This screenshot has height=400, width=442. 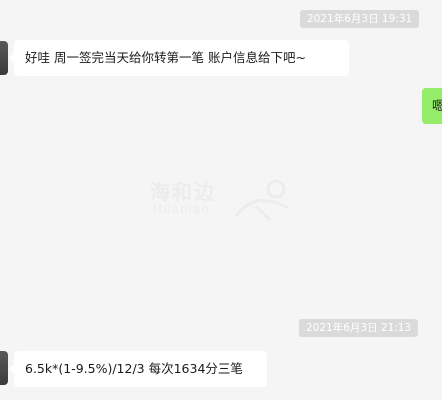 I want to click on watermark-logo-icon, so click(x=261, y=200).